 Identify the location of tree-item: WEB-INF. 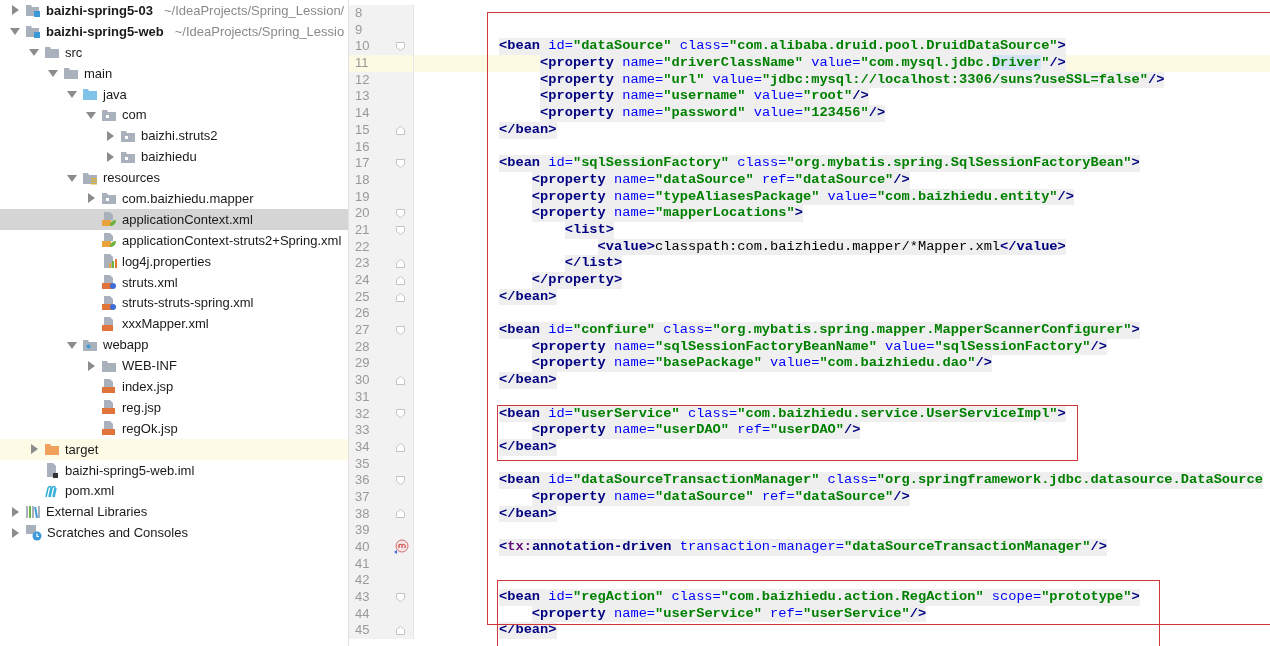
(174, 366).